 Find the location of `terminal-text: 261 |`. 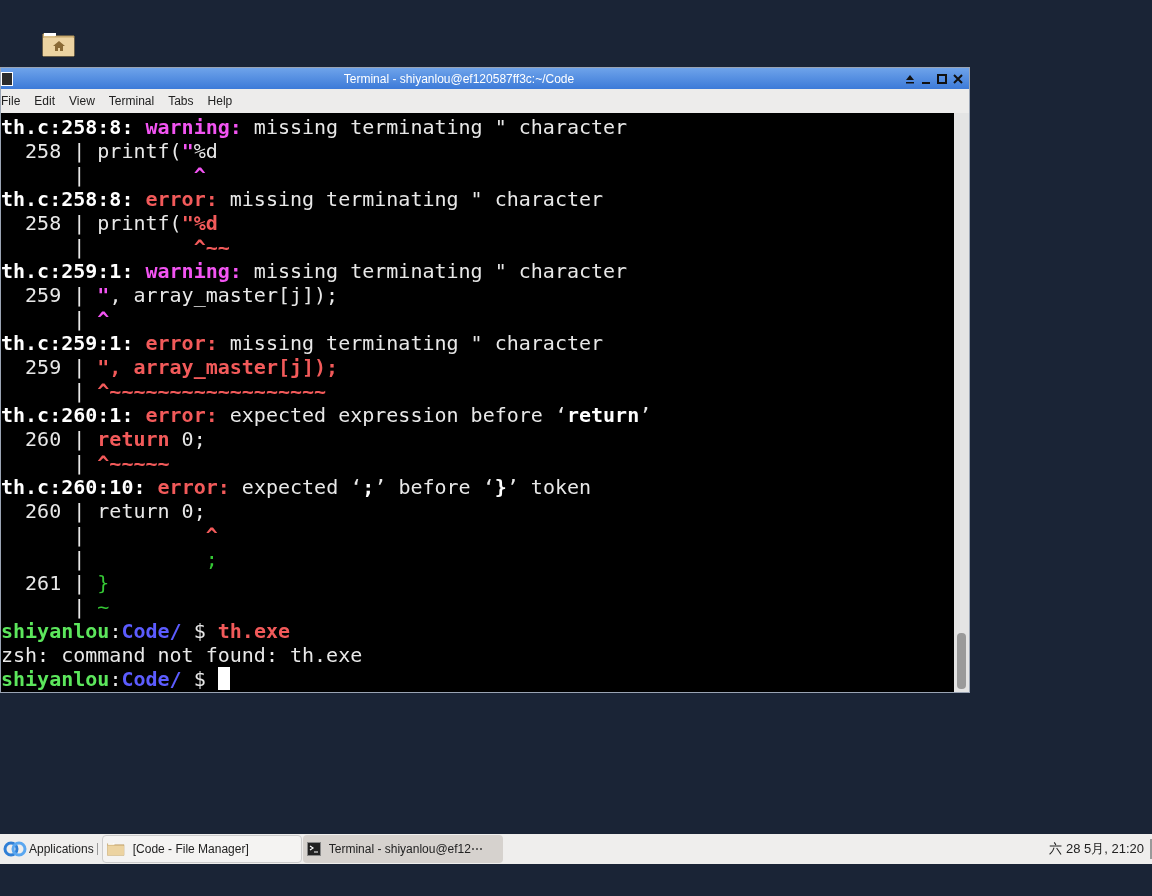

terminal-text: 261 | is located at coordinates (55, 583).